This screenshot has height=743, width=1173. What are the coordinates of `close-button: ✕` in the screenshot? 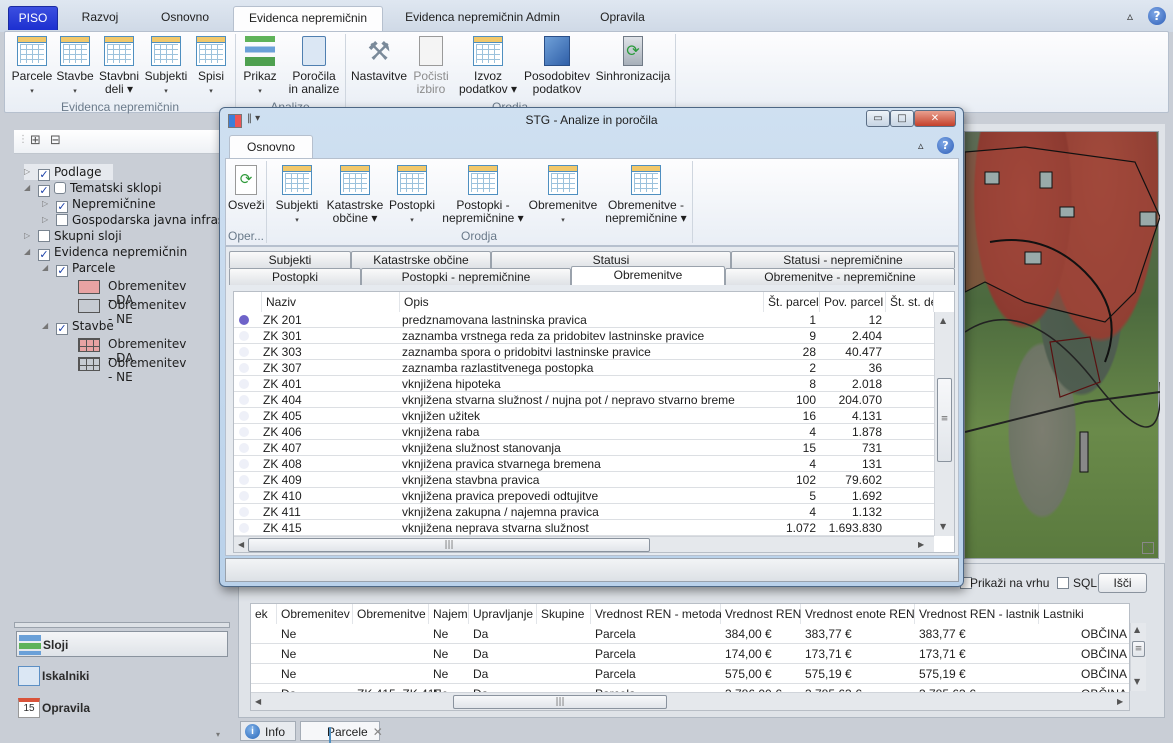 It's located at (935, 118).